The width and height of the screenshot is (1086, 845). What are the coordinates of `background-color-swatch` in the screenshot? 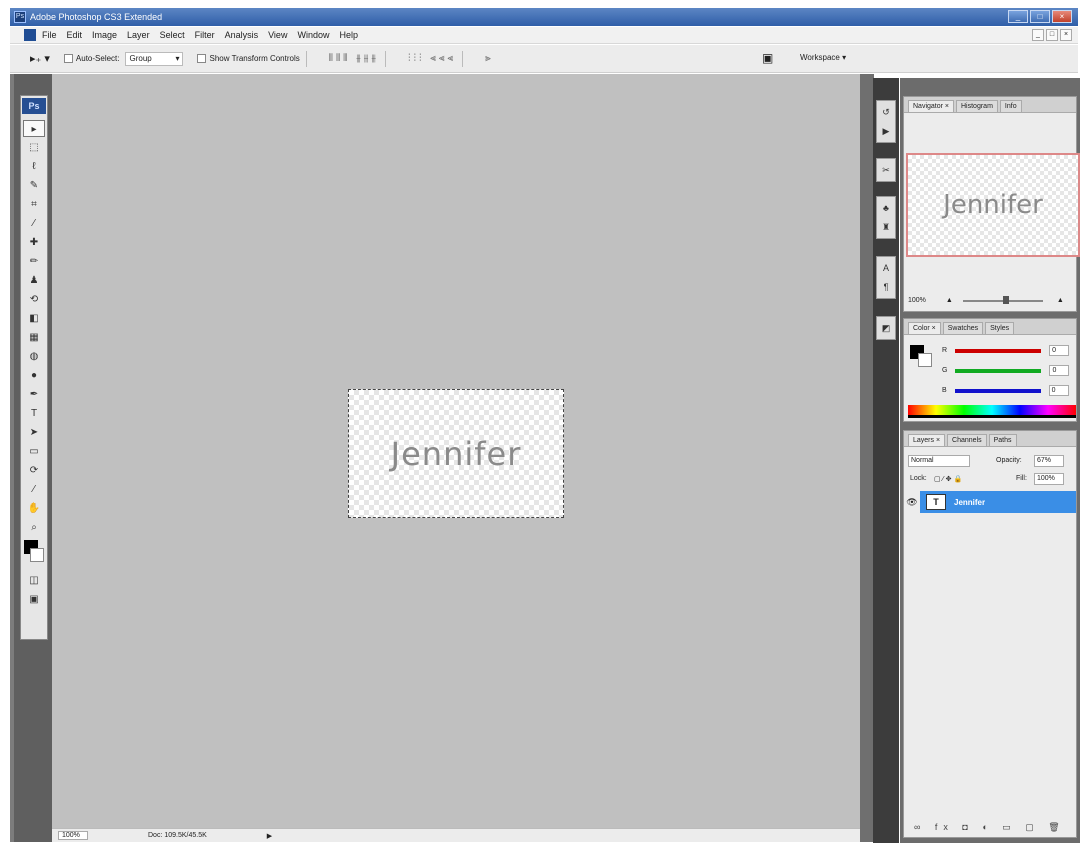 It's located at (37, 555).